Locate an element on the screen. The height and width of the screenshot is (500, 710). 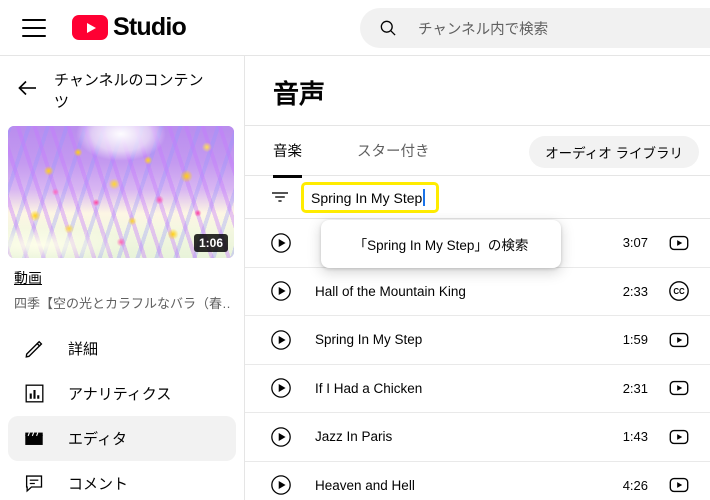
comment-icon is located at coordinates (34, 484).